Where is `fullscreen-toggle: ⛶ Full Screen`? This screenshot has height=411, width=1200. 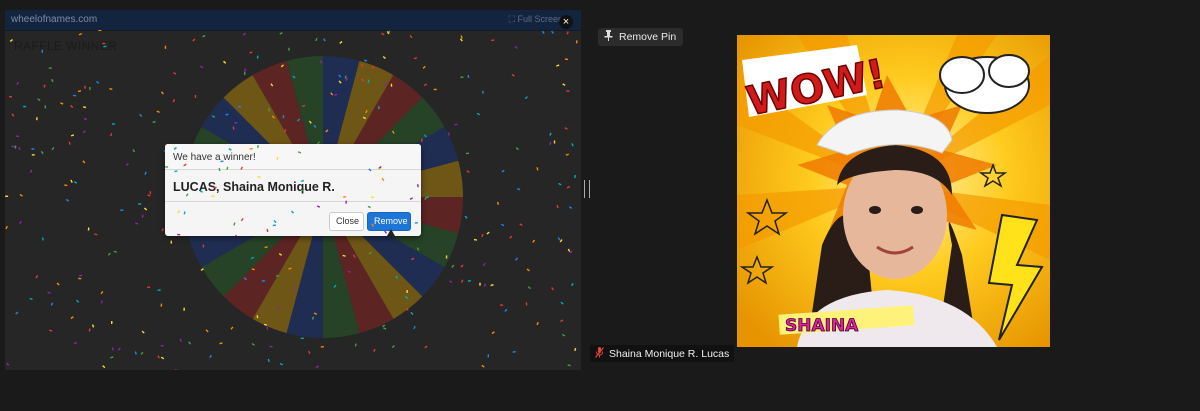 fullscreen-toggle: ⛶ Full Screen is located at coordinates (536, 19).